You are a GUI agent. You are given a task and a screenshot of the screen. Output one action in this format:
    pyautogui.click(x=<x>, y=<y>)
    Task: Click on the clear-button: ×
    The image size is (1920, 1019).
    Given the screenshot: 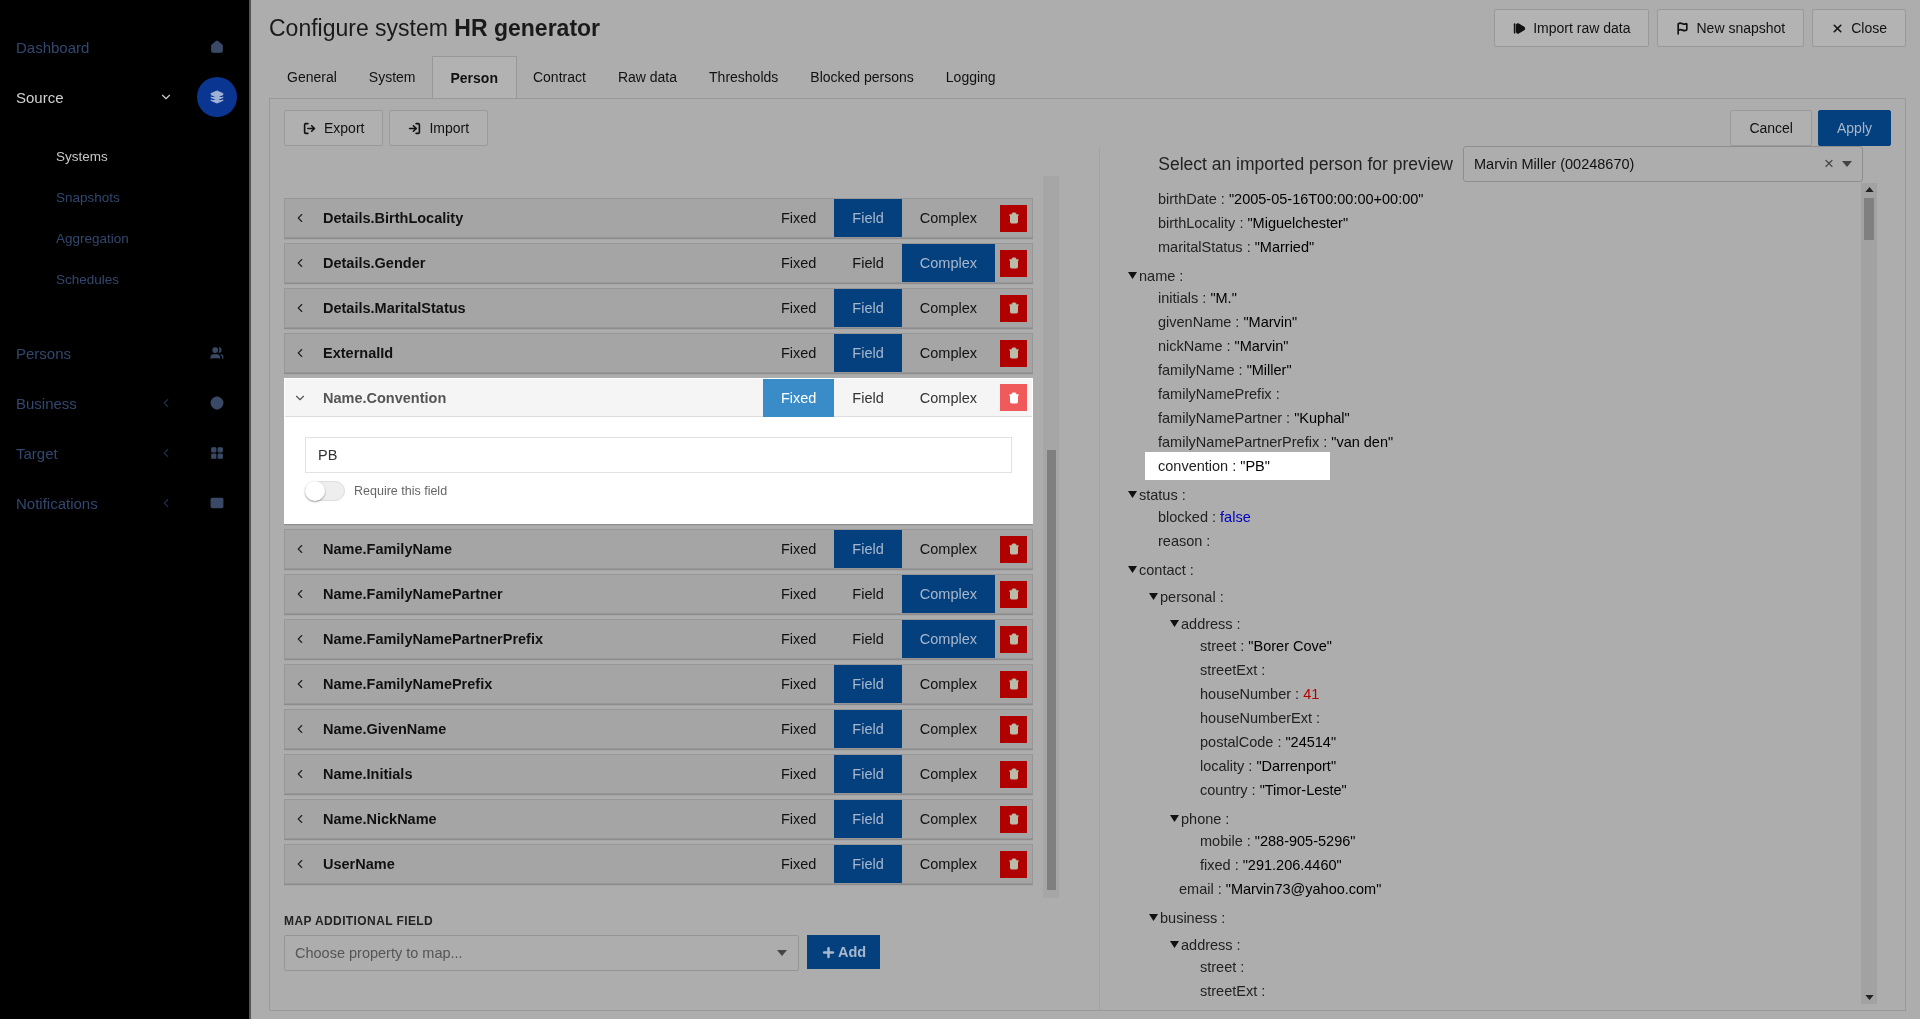 What is the action you would take?
    pyautogui.click(x=1829, y=164)
    